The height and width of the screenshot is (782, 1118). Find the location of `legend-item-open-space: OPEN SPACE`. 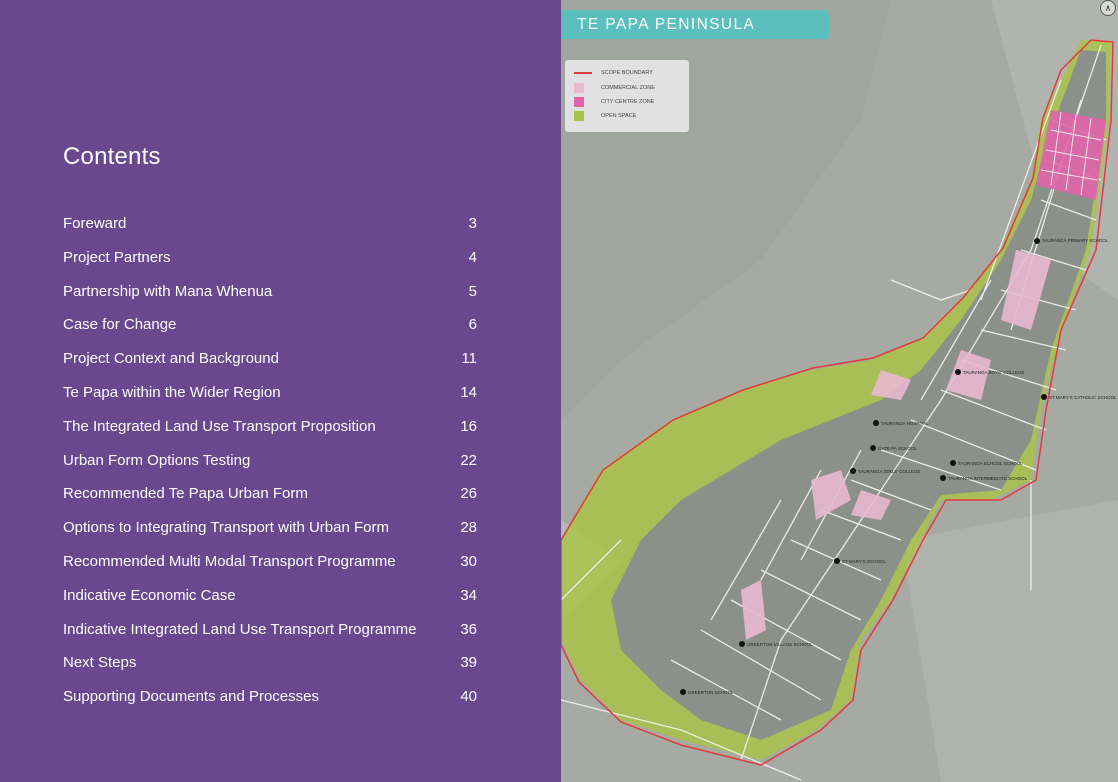

legend-item-open-space: OPEN SPACE is located at coordinates (605, 116).